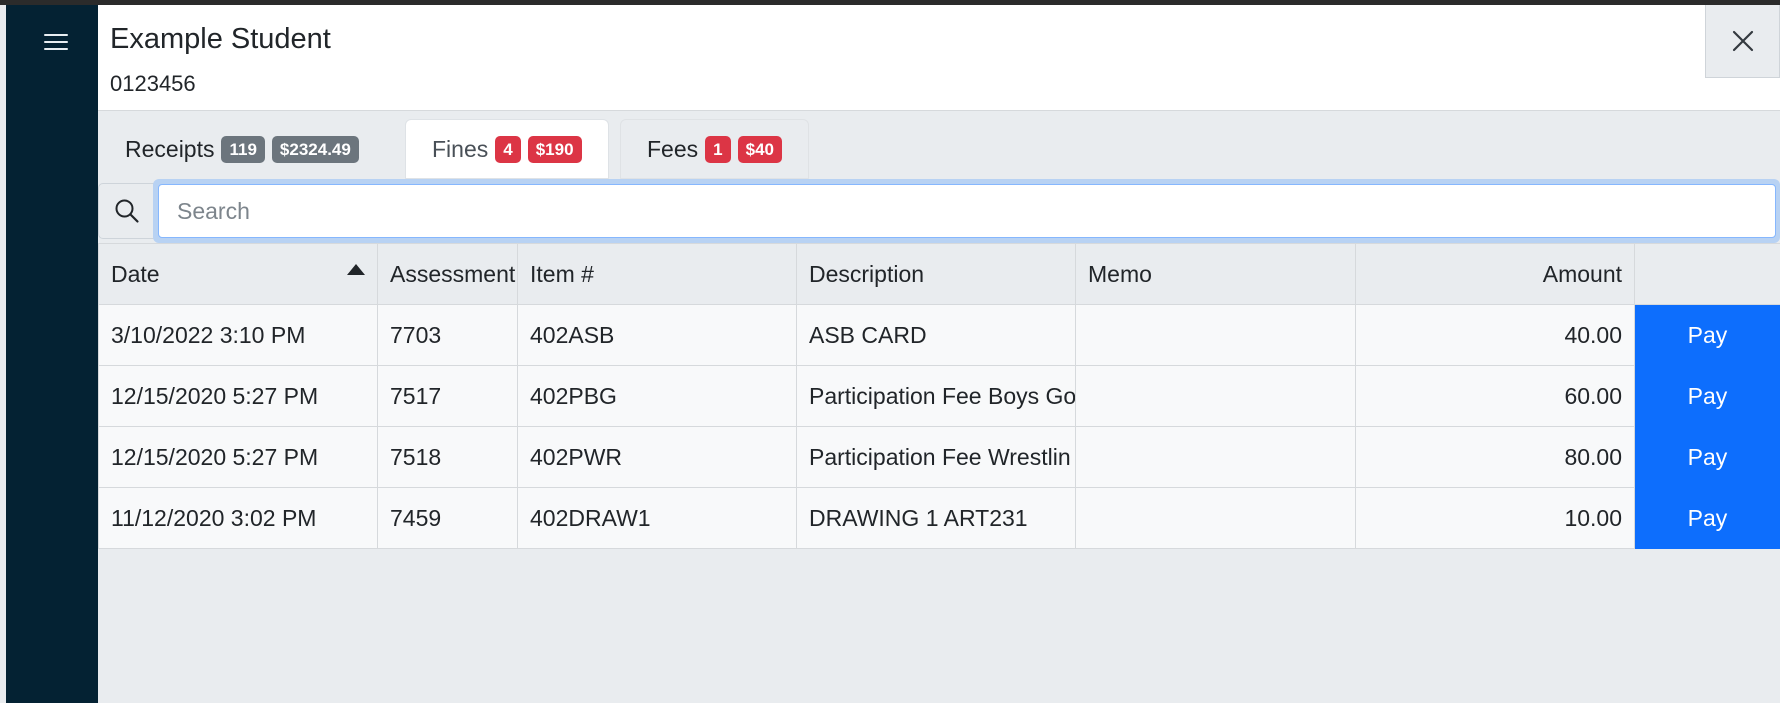 The image size is (1780, 703). I want to click on amount-cell: 10.00, so click(1495, 518).